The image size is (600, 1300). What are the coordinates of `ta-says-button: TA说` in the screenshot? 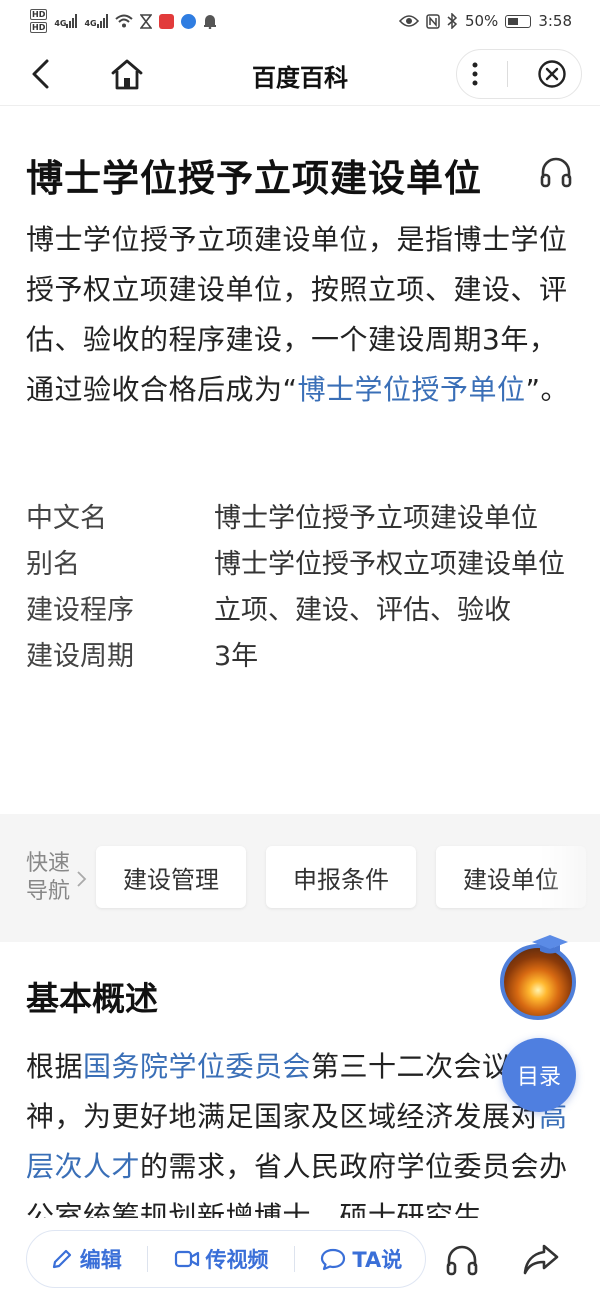 It's located at (361, 1259).